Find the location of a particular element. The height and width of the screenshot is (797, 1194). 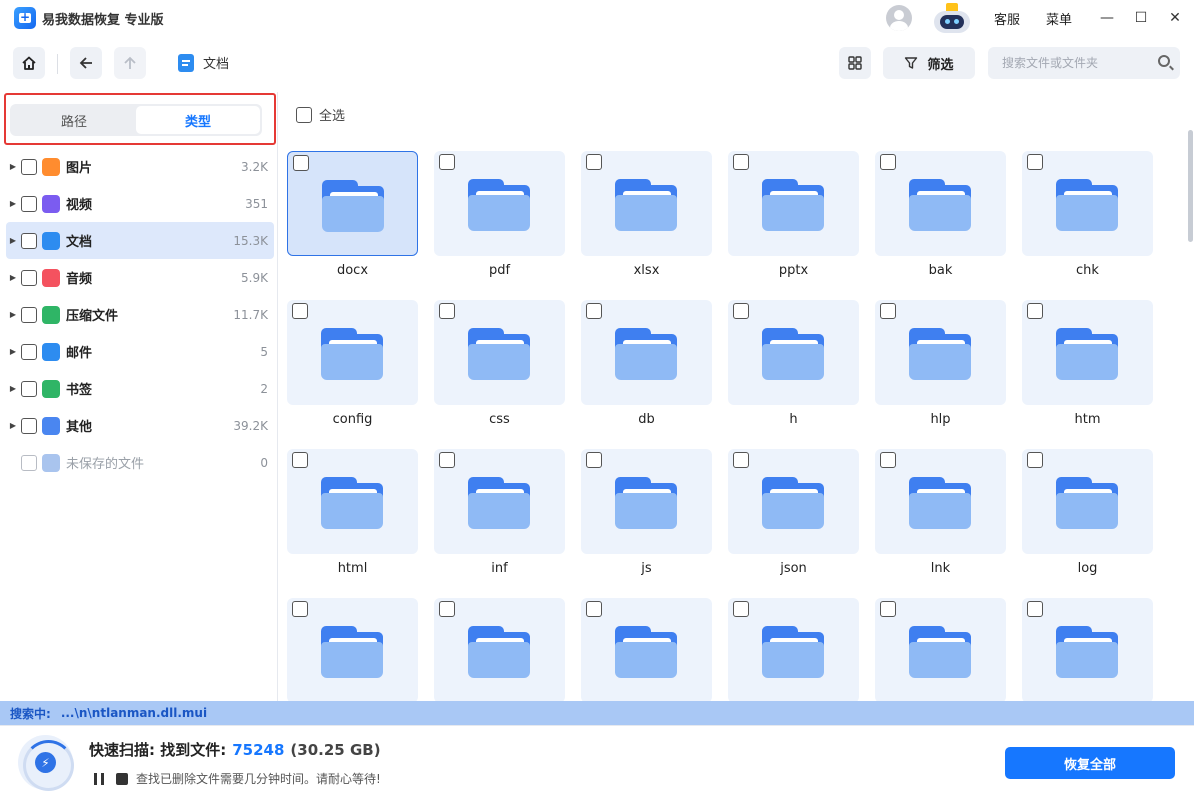

minimize-icon: — is located at coordinates (1107, 18).